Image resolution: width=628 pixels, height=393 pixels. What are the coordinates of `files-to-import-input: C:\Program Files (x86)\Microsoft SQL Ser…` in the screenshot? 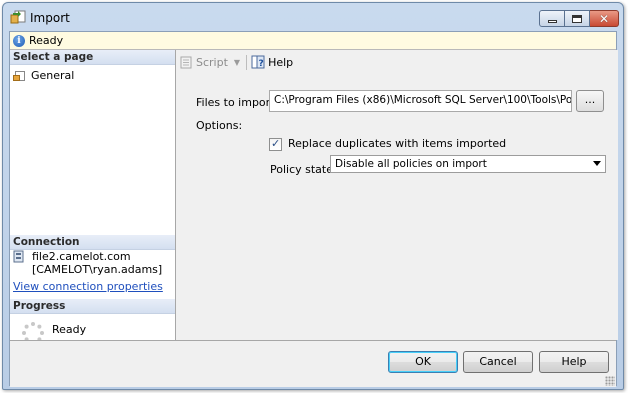 It's located at (420, 101).